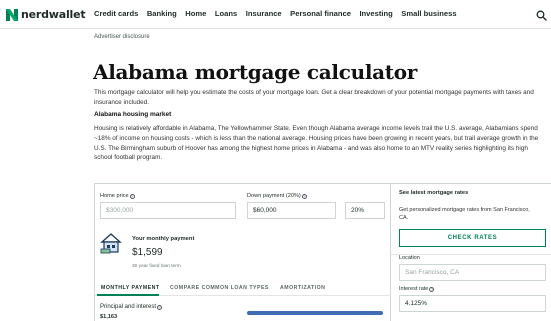 The image size is (551, 321). Describe the element at coordinates (320, 13) in the screenshot. I see `nav-item-personal-finance: Personal finance` at that location.